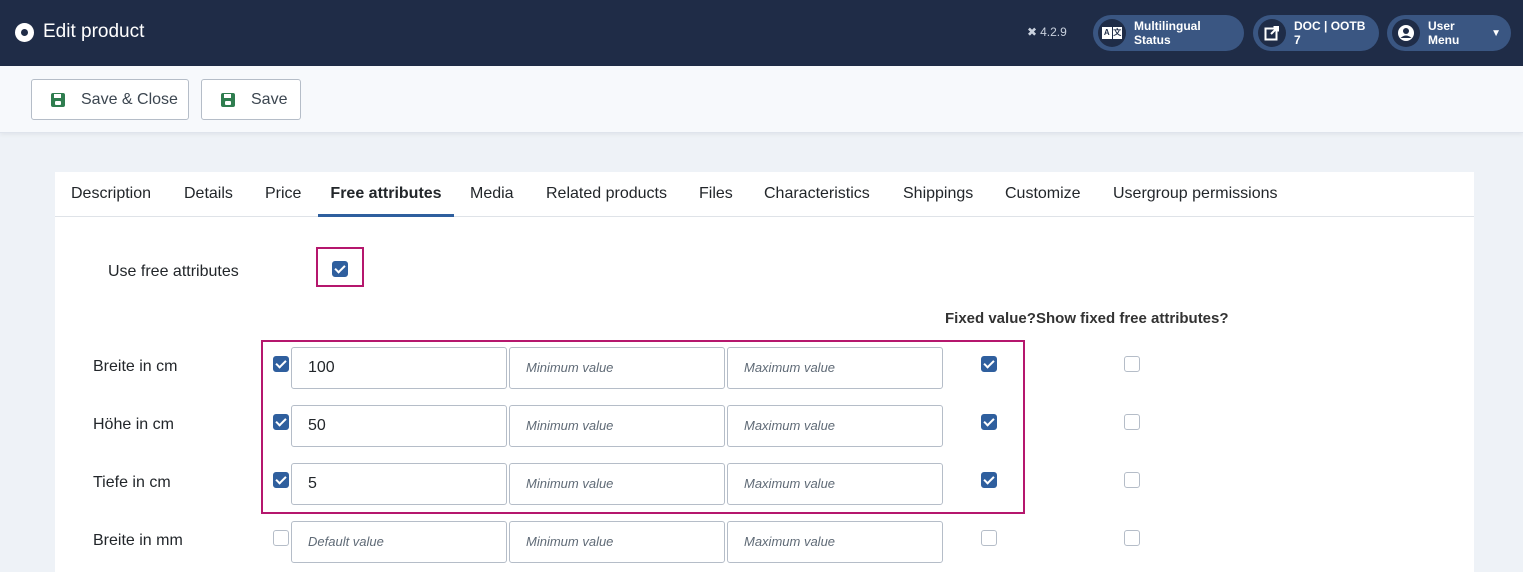 This screenshot has height=572, width=1523. I want to click on user-menu-button: User Menu ▼, so click(1449, 33).